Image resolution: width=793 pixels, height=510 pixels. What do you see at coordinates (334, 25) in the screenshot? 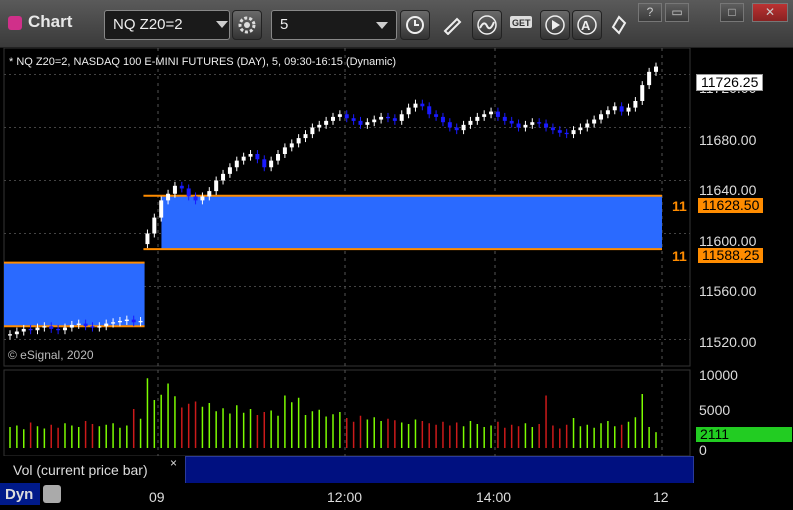
I see `interval-select: 5` at bounding box center [334, 25].